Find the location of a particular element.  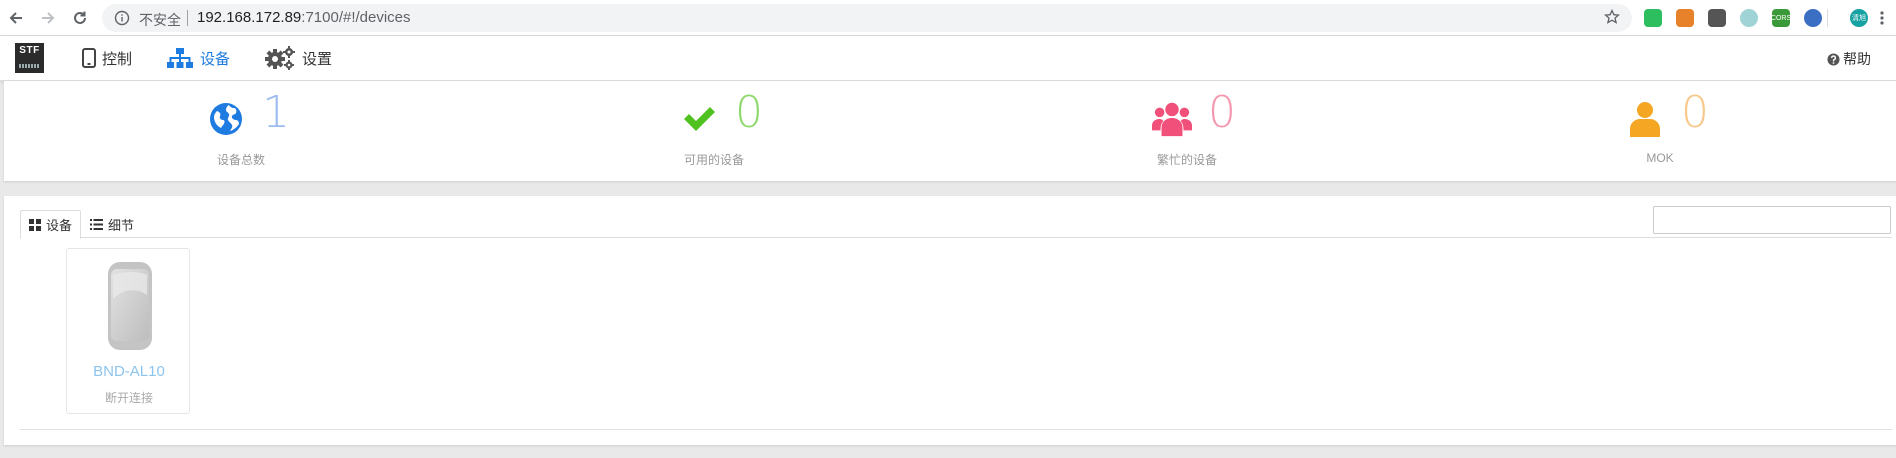

help-label: 帮助 is located at coordinates (1857, 59).